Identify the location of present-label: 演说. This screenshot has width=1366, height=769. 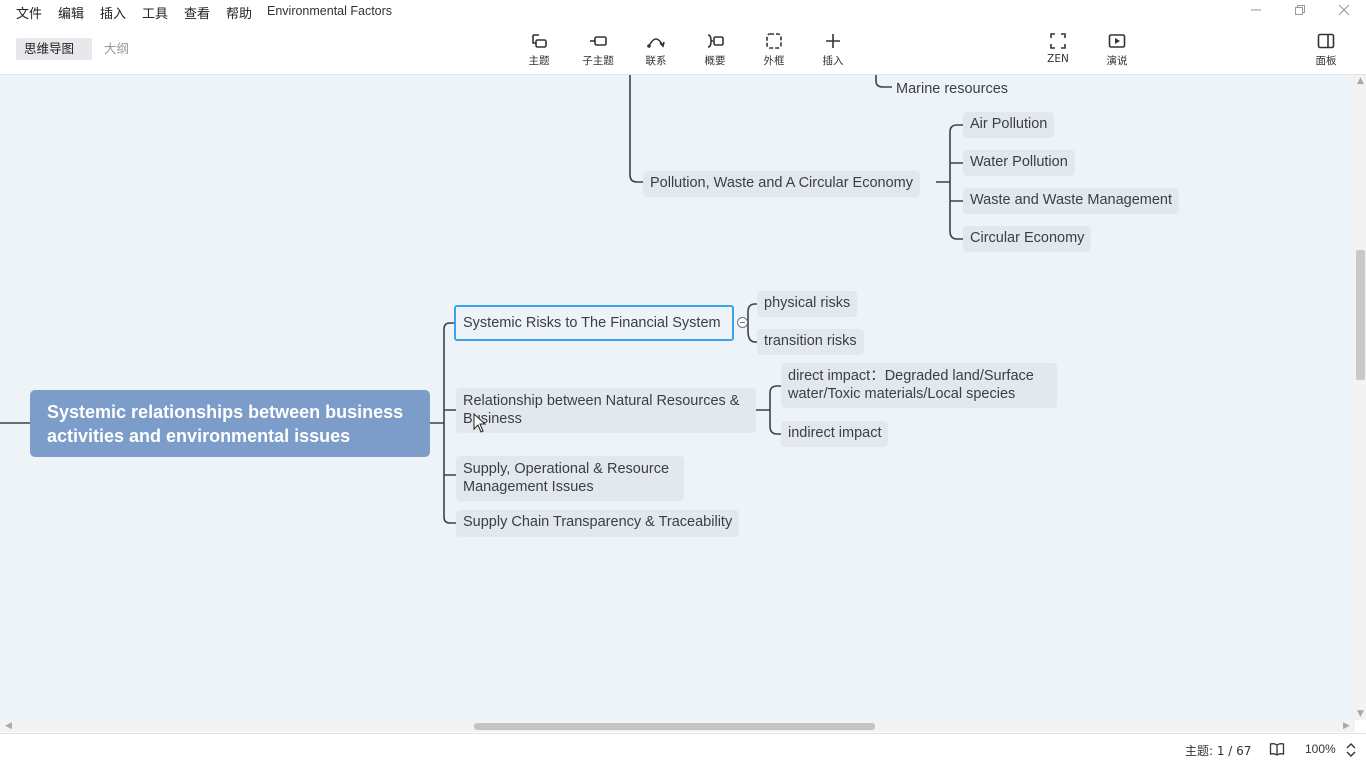
(1117, 61).